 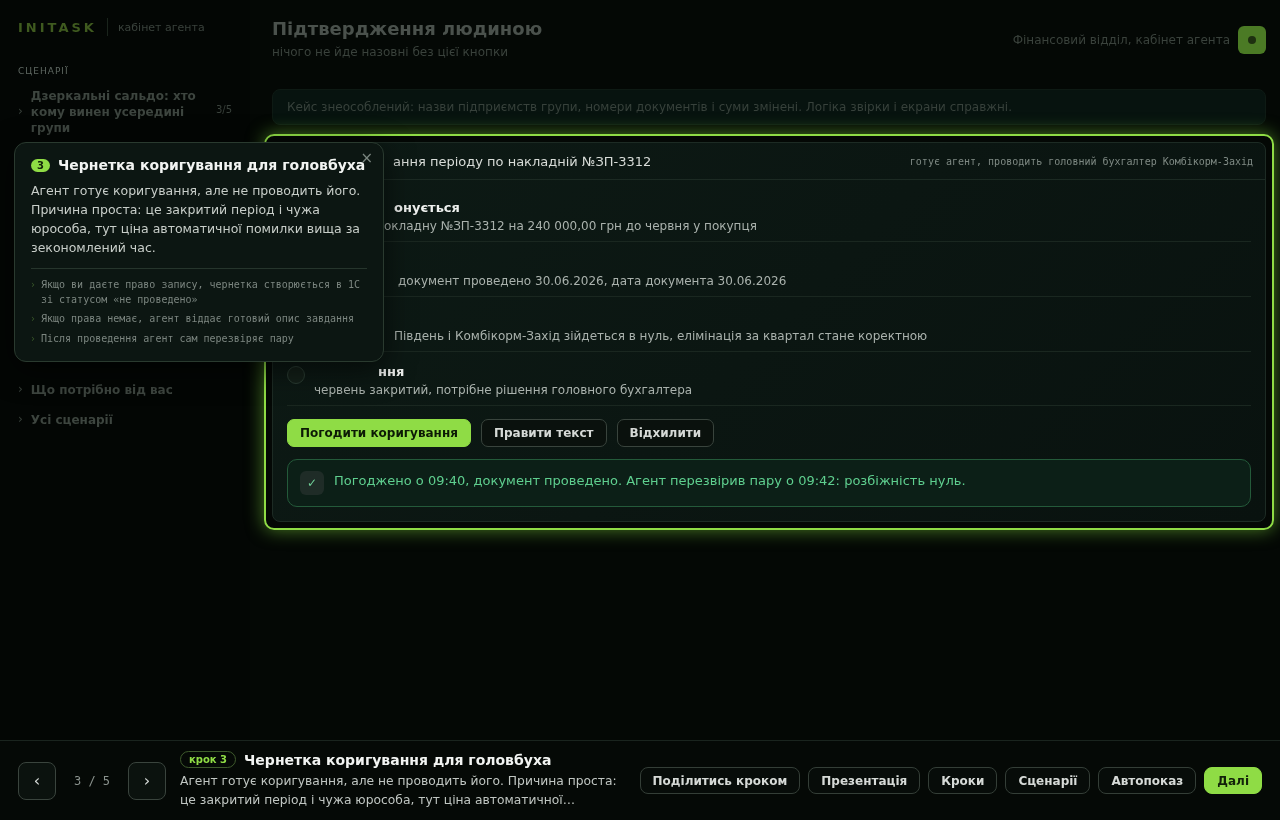 What do you see at coordinates (37, 780) in the screenshot?
I see `previous-button: ‹` at bounding box center [37, 780].